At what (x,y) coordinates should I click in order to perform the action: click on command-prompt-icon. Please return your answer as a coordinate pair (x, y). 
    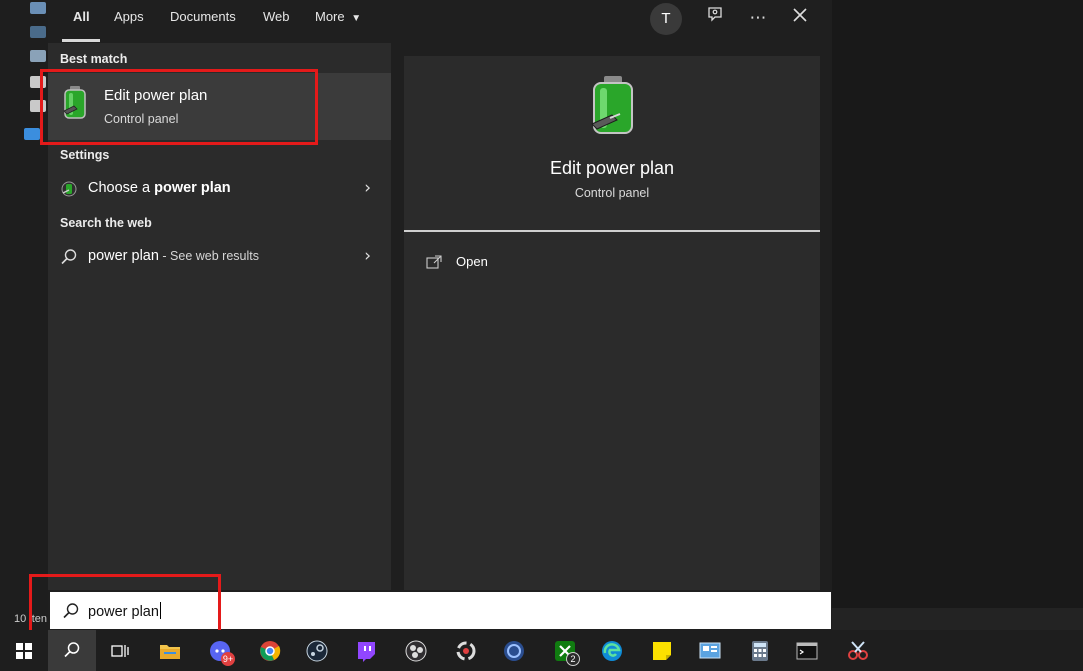
    Looking at the image, I should click on (807, 651).